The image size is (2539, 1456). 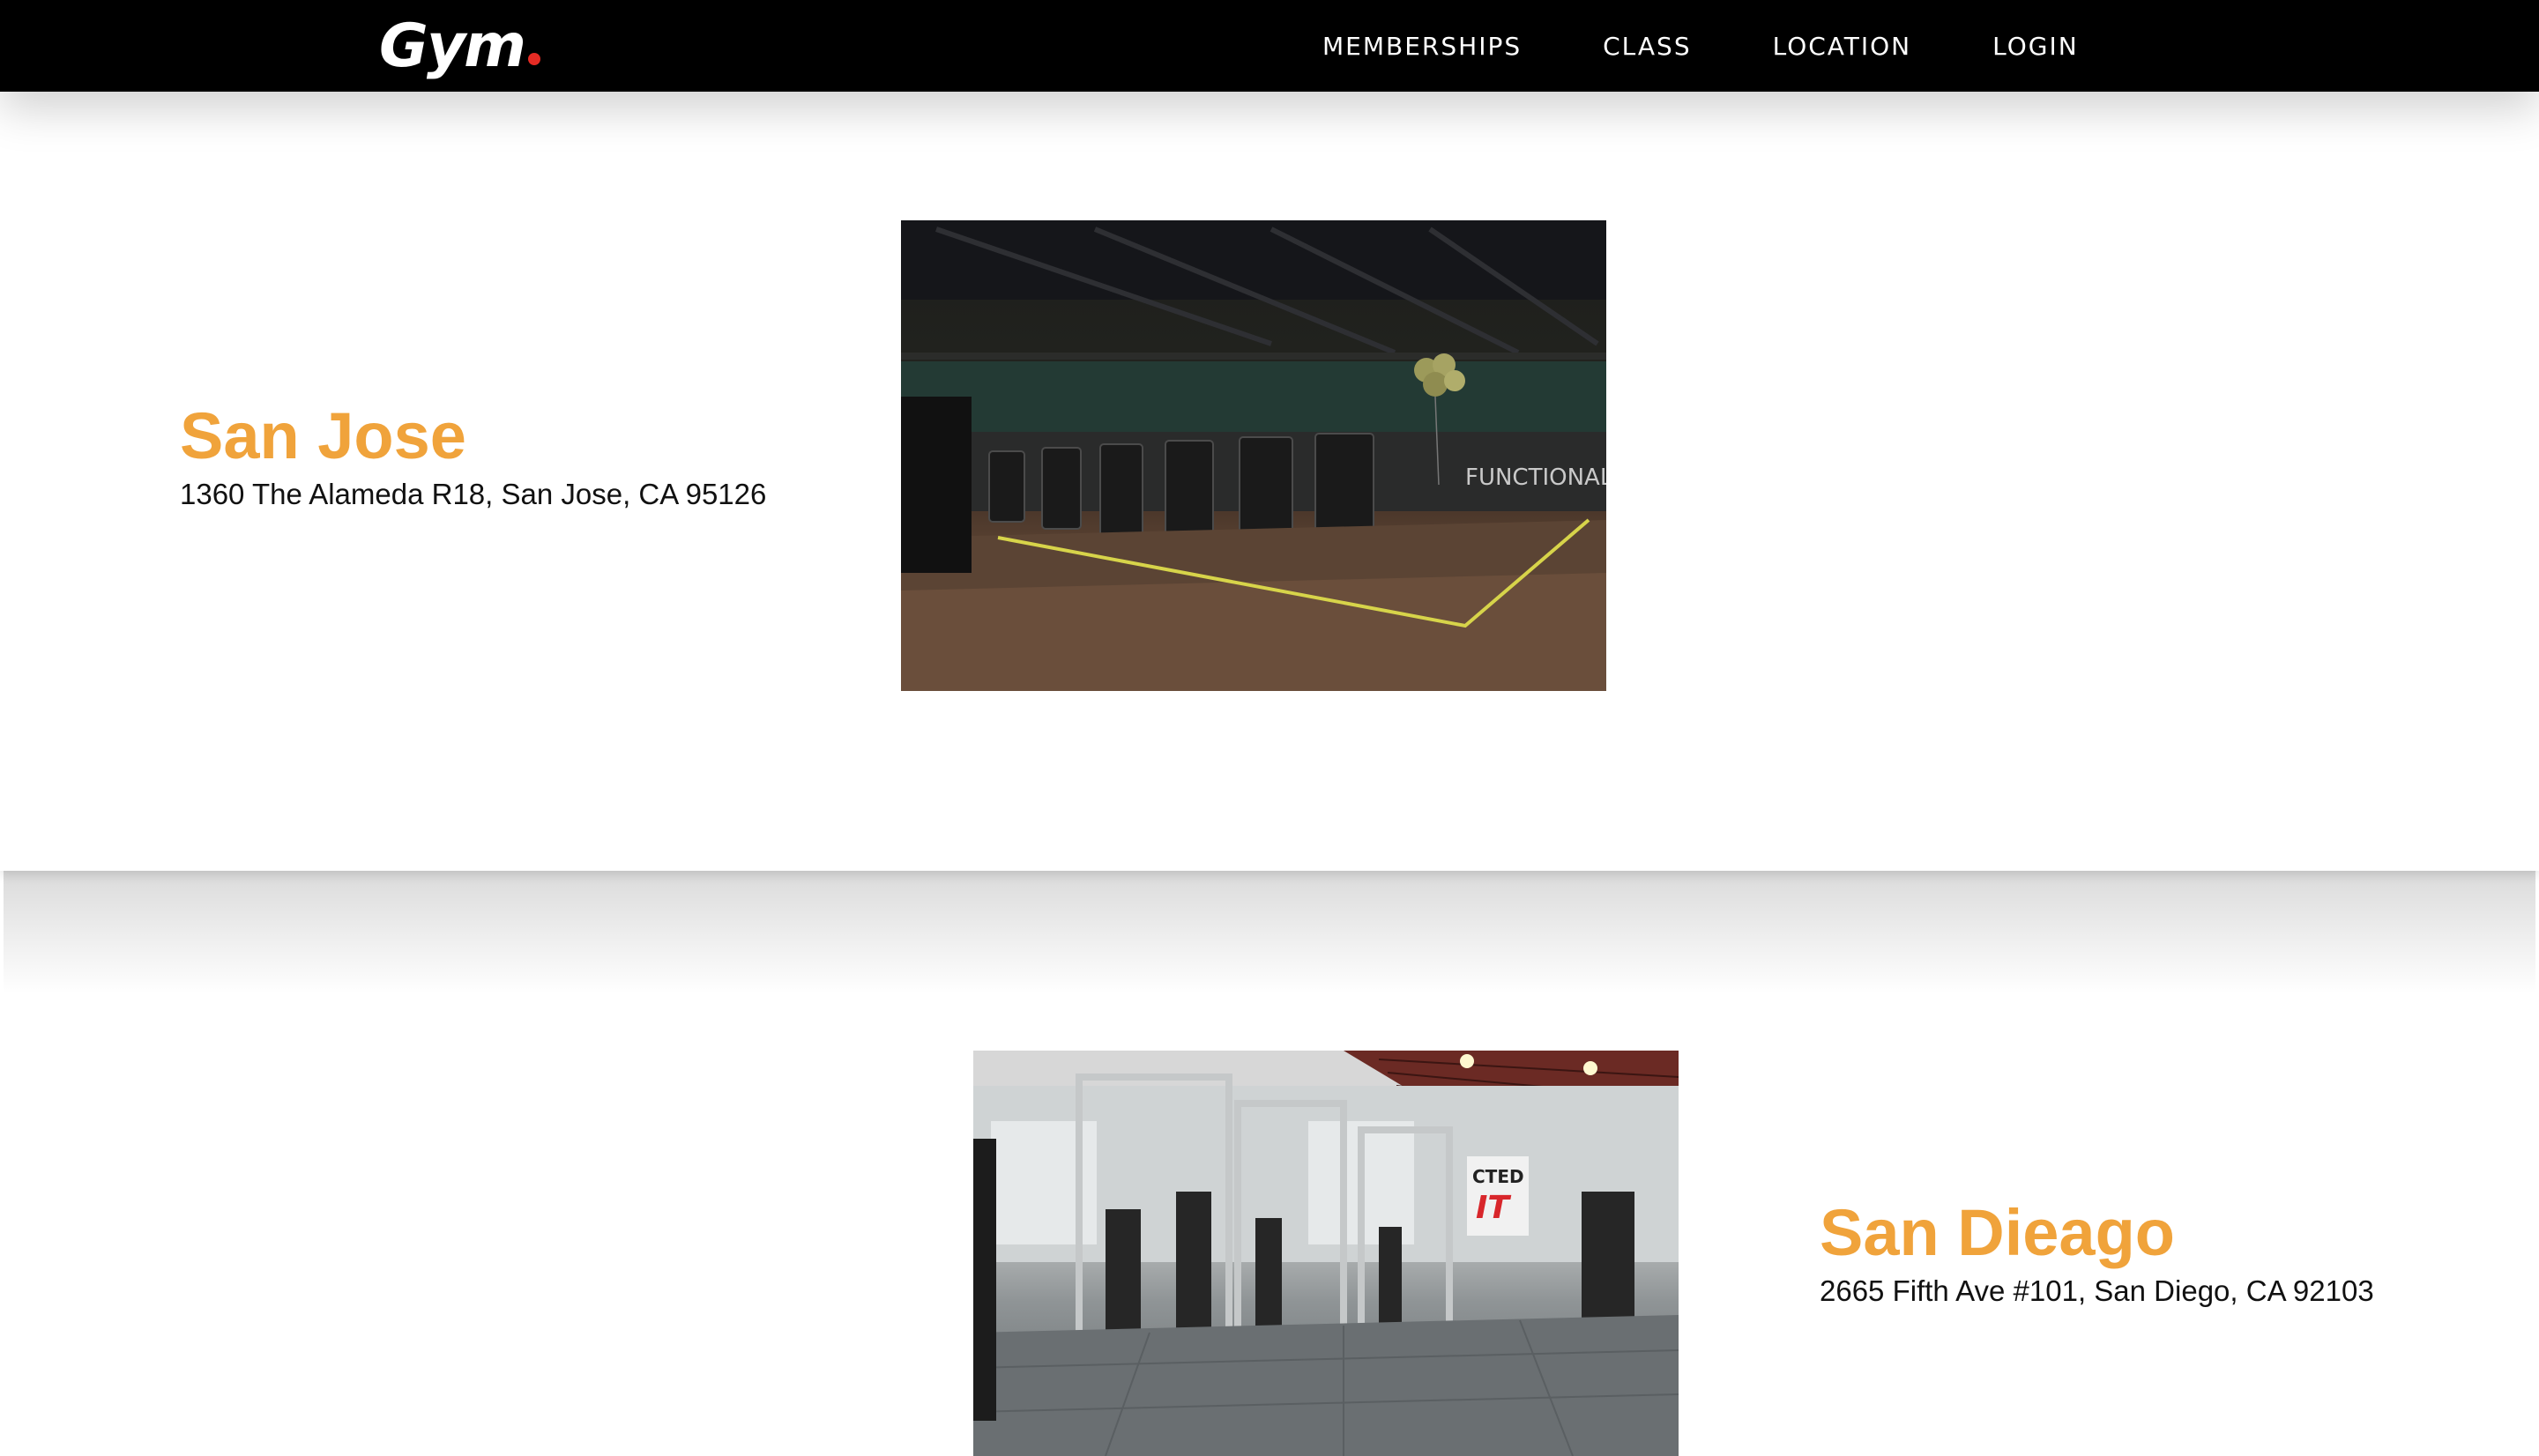 What do you see at coordinates (1700, 46) in the screenshot?
I see `main-nav: MEMBERSHIPS CLASS LOCATION LOGIN` at bounding box center [1700, 46].